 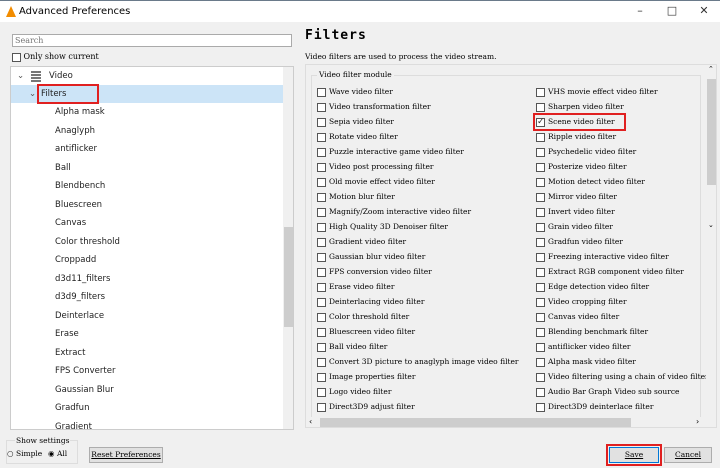 I want to click on filter-checkbox: Extract RGB component video filter, so click(x=610, y=272).